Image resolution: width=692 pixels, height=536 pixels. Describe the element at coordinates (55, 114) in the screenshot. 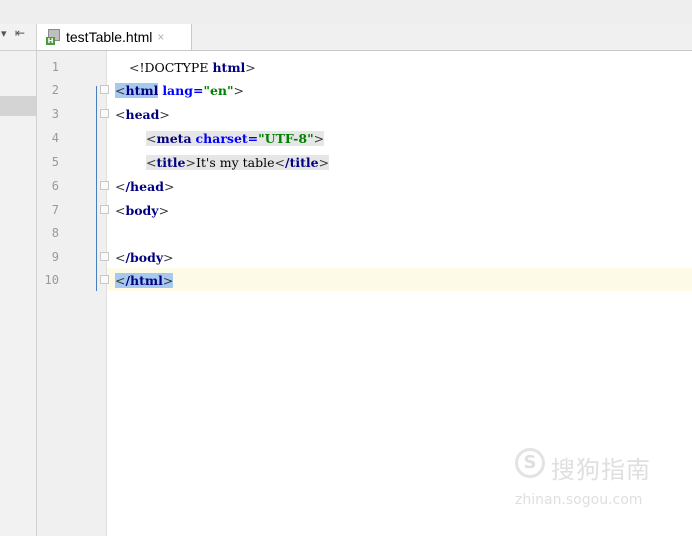

I see `line-number: 3` at that location.